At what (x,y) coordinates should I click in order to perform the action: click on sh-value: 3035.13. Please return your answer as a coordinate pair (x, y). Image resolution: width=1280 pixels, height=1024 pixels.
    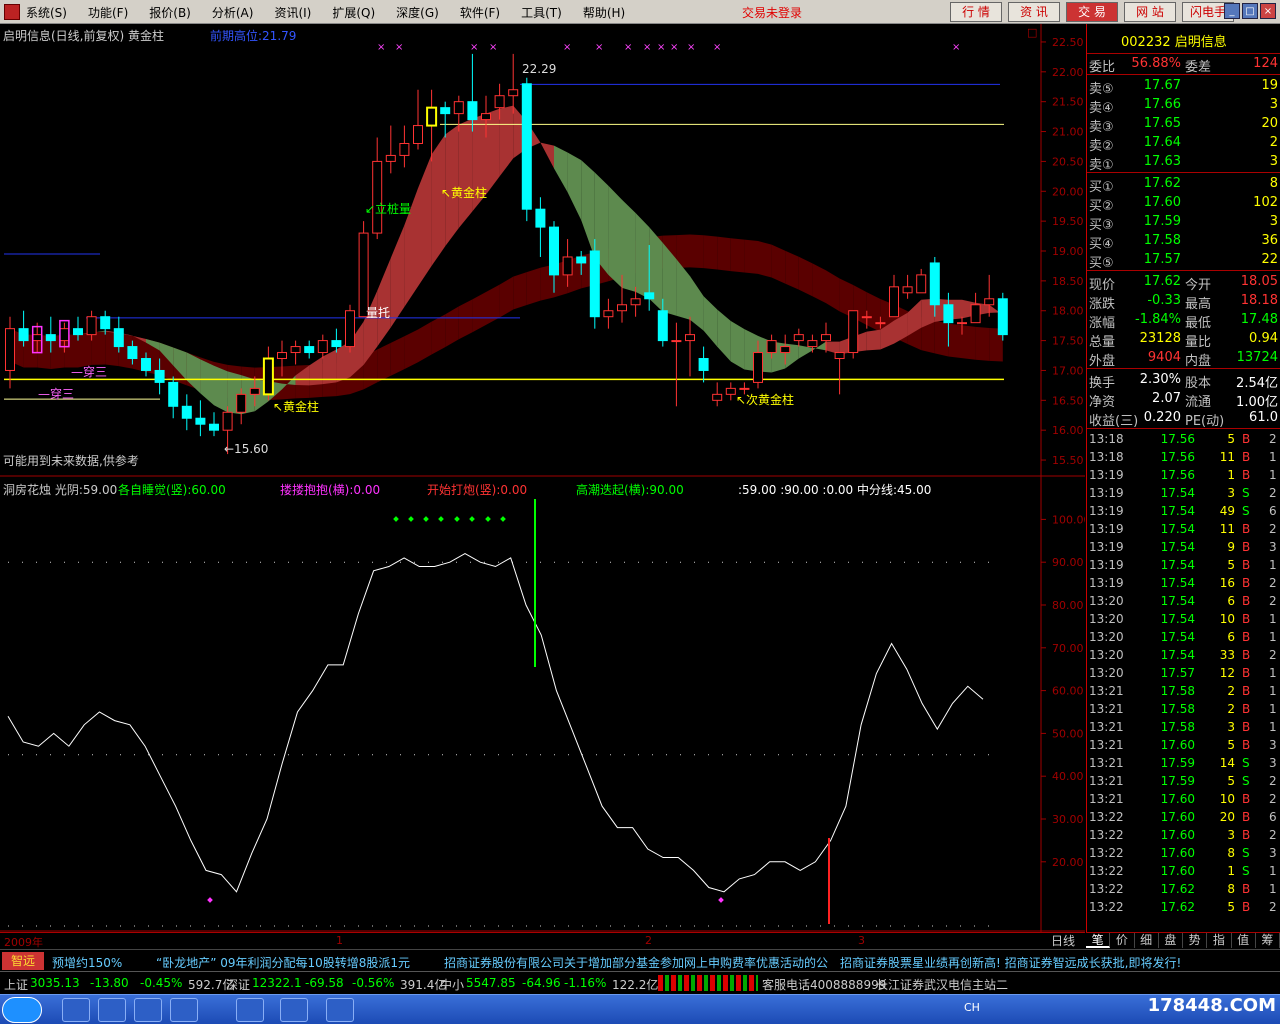
    Looking at the image, I should click on (55, 983).